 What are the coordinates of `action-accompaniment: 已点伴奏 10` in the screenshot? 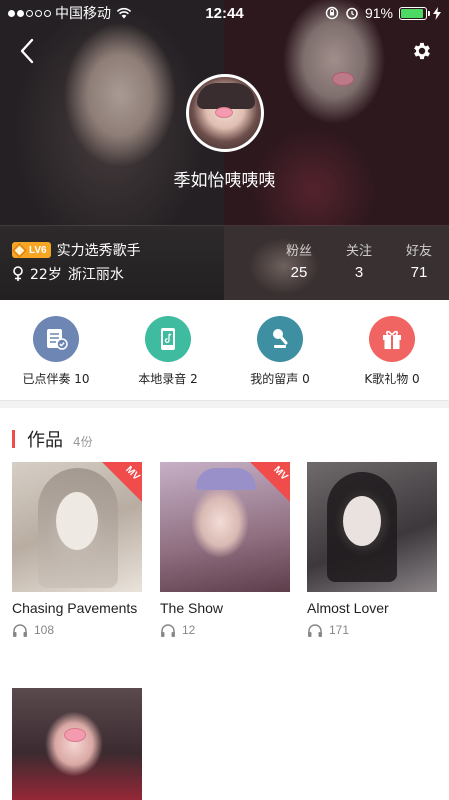 It's located at (56, 351).